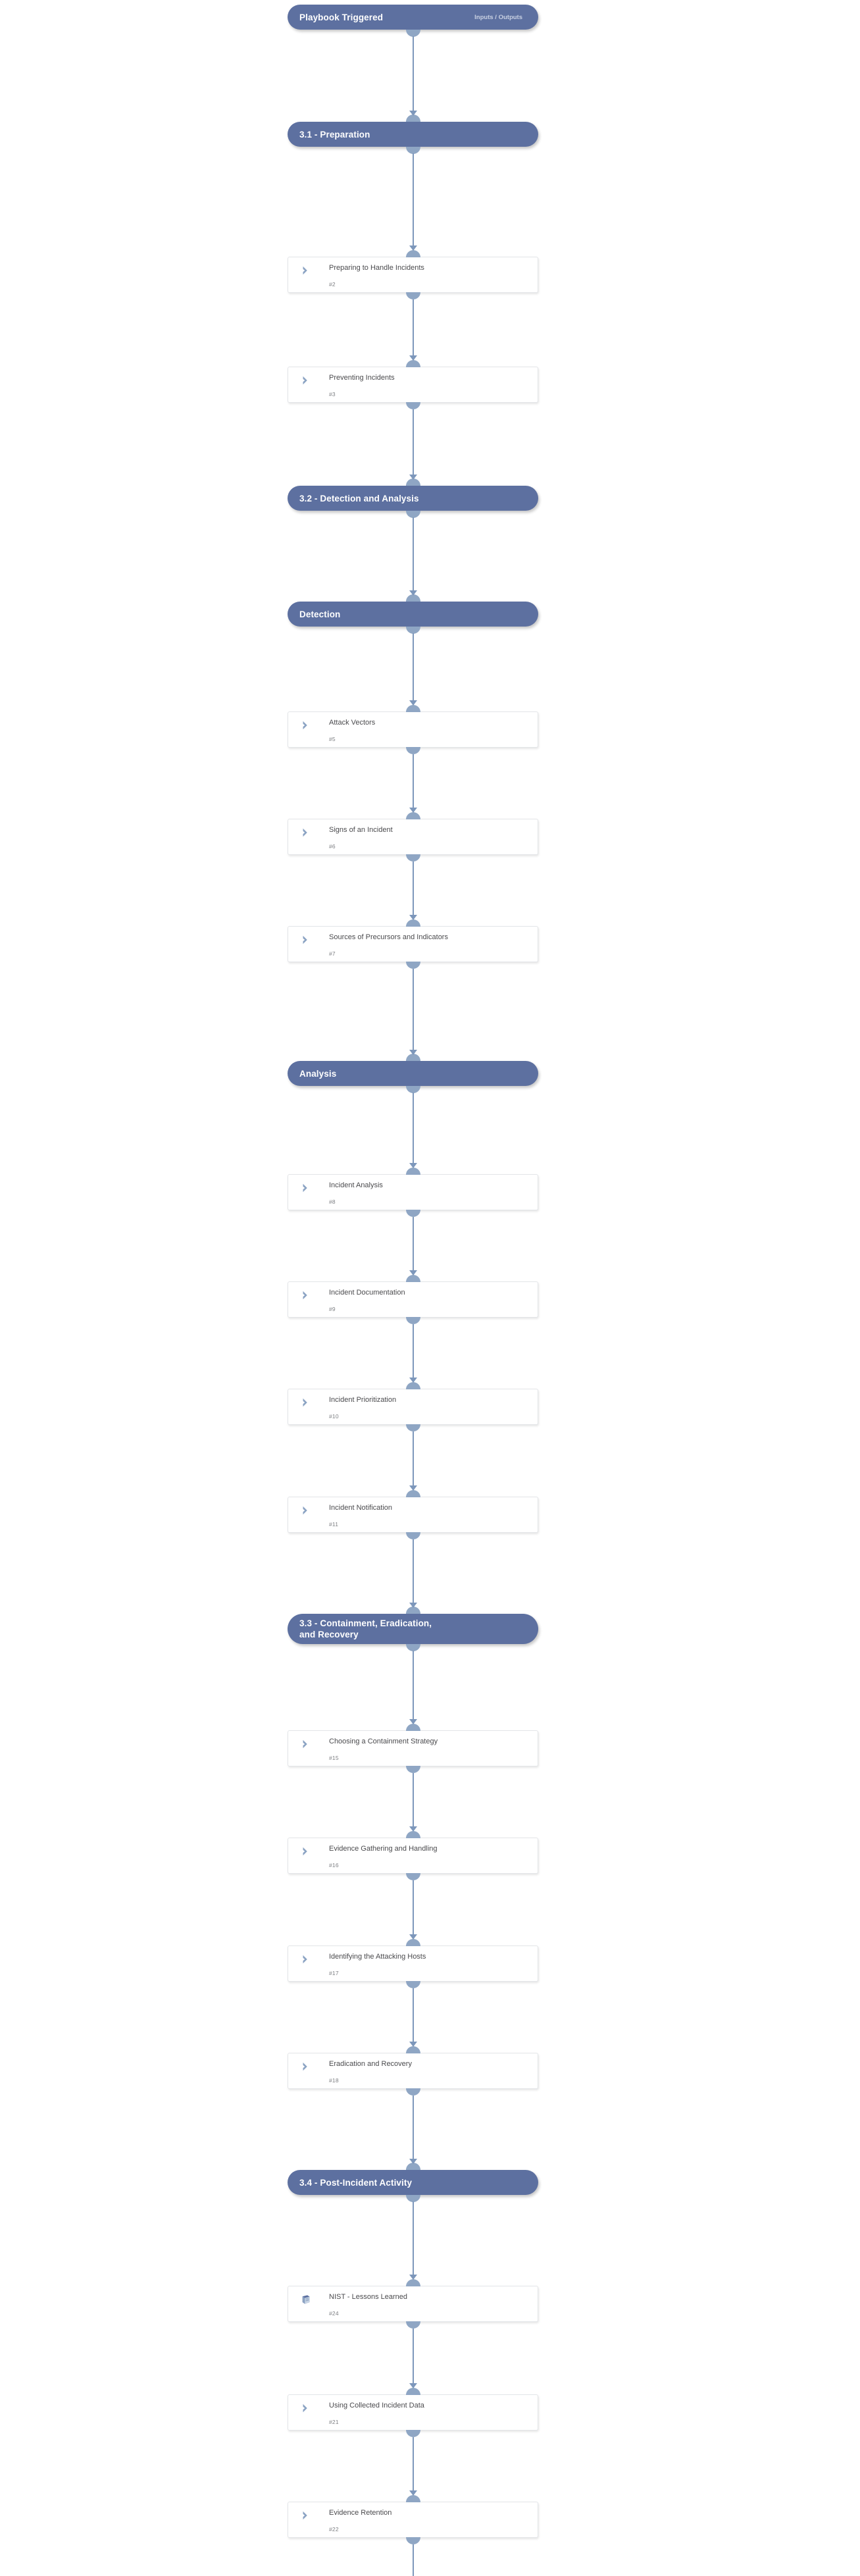  I want to click on identifying-the-attacking-hosts-ref: #17, so click(334, 1973).